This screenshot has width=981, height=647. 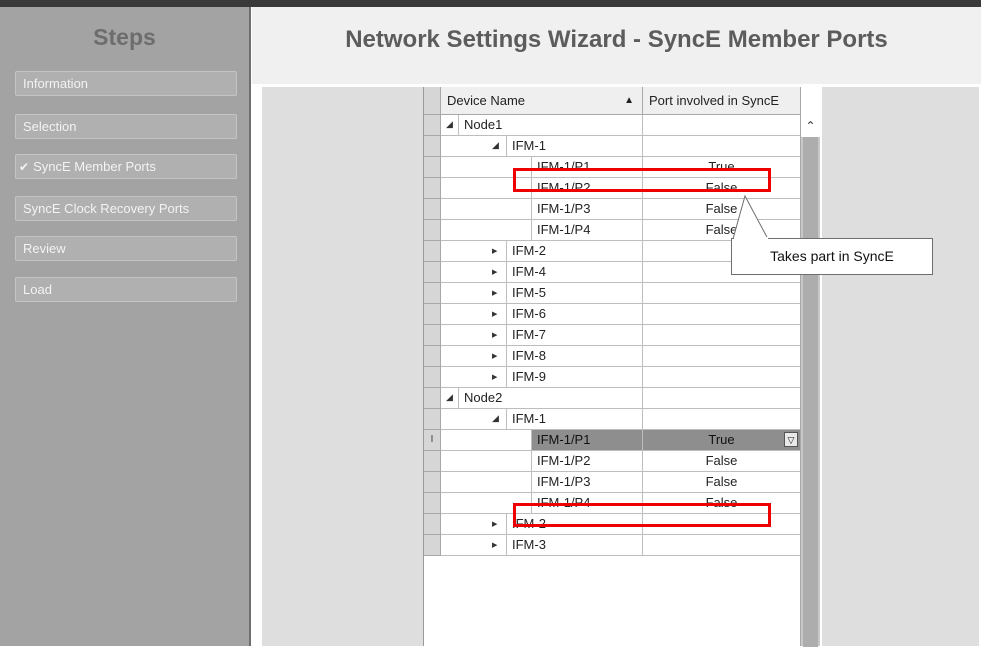 What do you see at coordinates (750, 217) in the screenshot?
I see `callout-pointer` at bounding box center [750, 217].